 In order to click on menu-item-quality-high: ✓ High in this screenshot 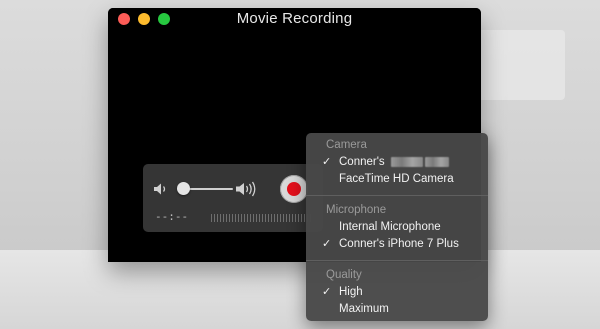, I will do `click(397, 292)`.